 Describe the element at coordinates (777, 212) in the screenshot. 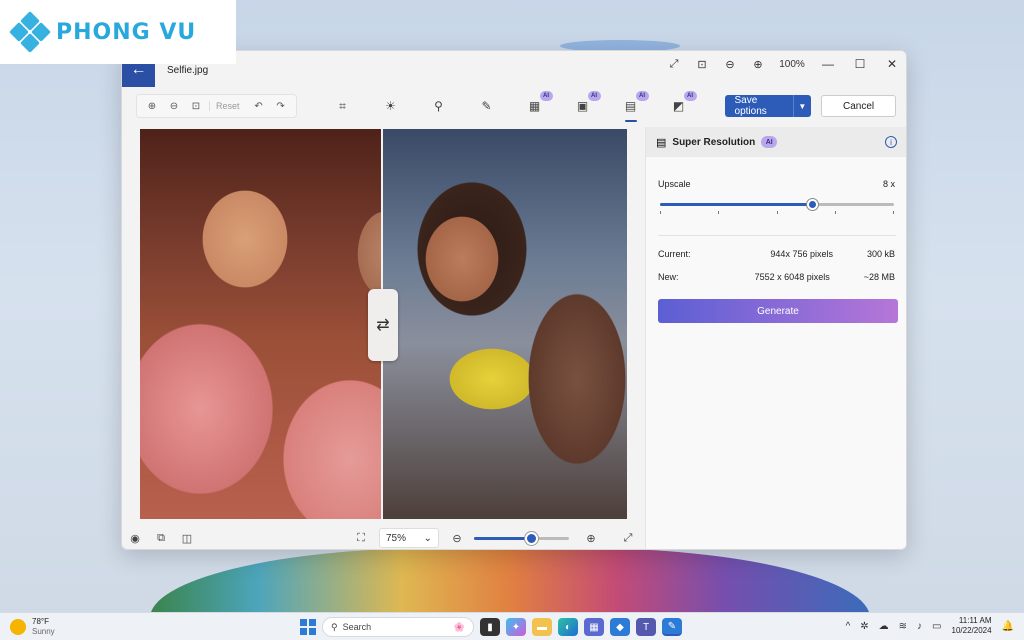

I see `upscale-ticks` at that location.